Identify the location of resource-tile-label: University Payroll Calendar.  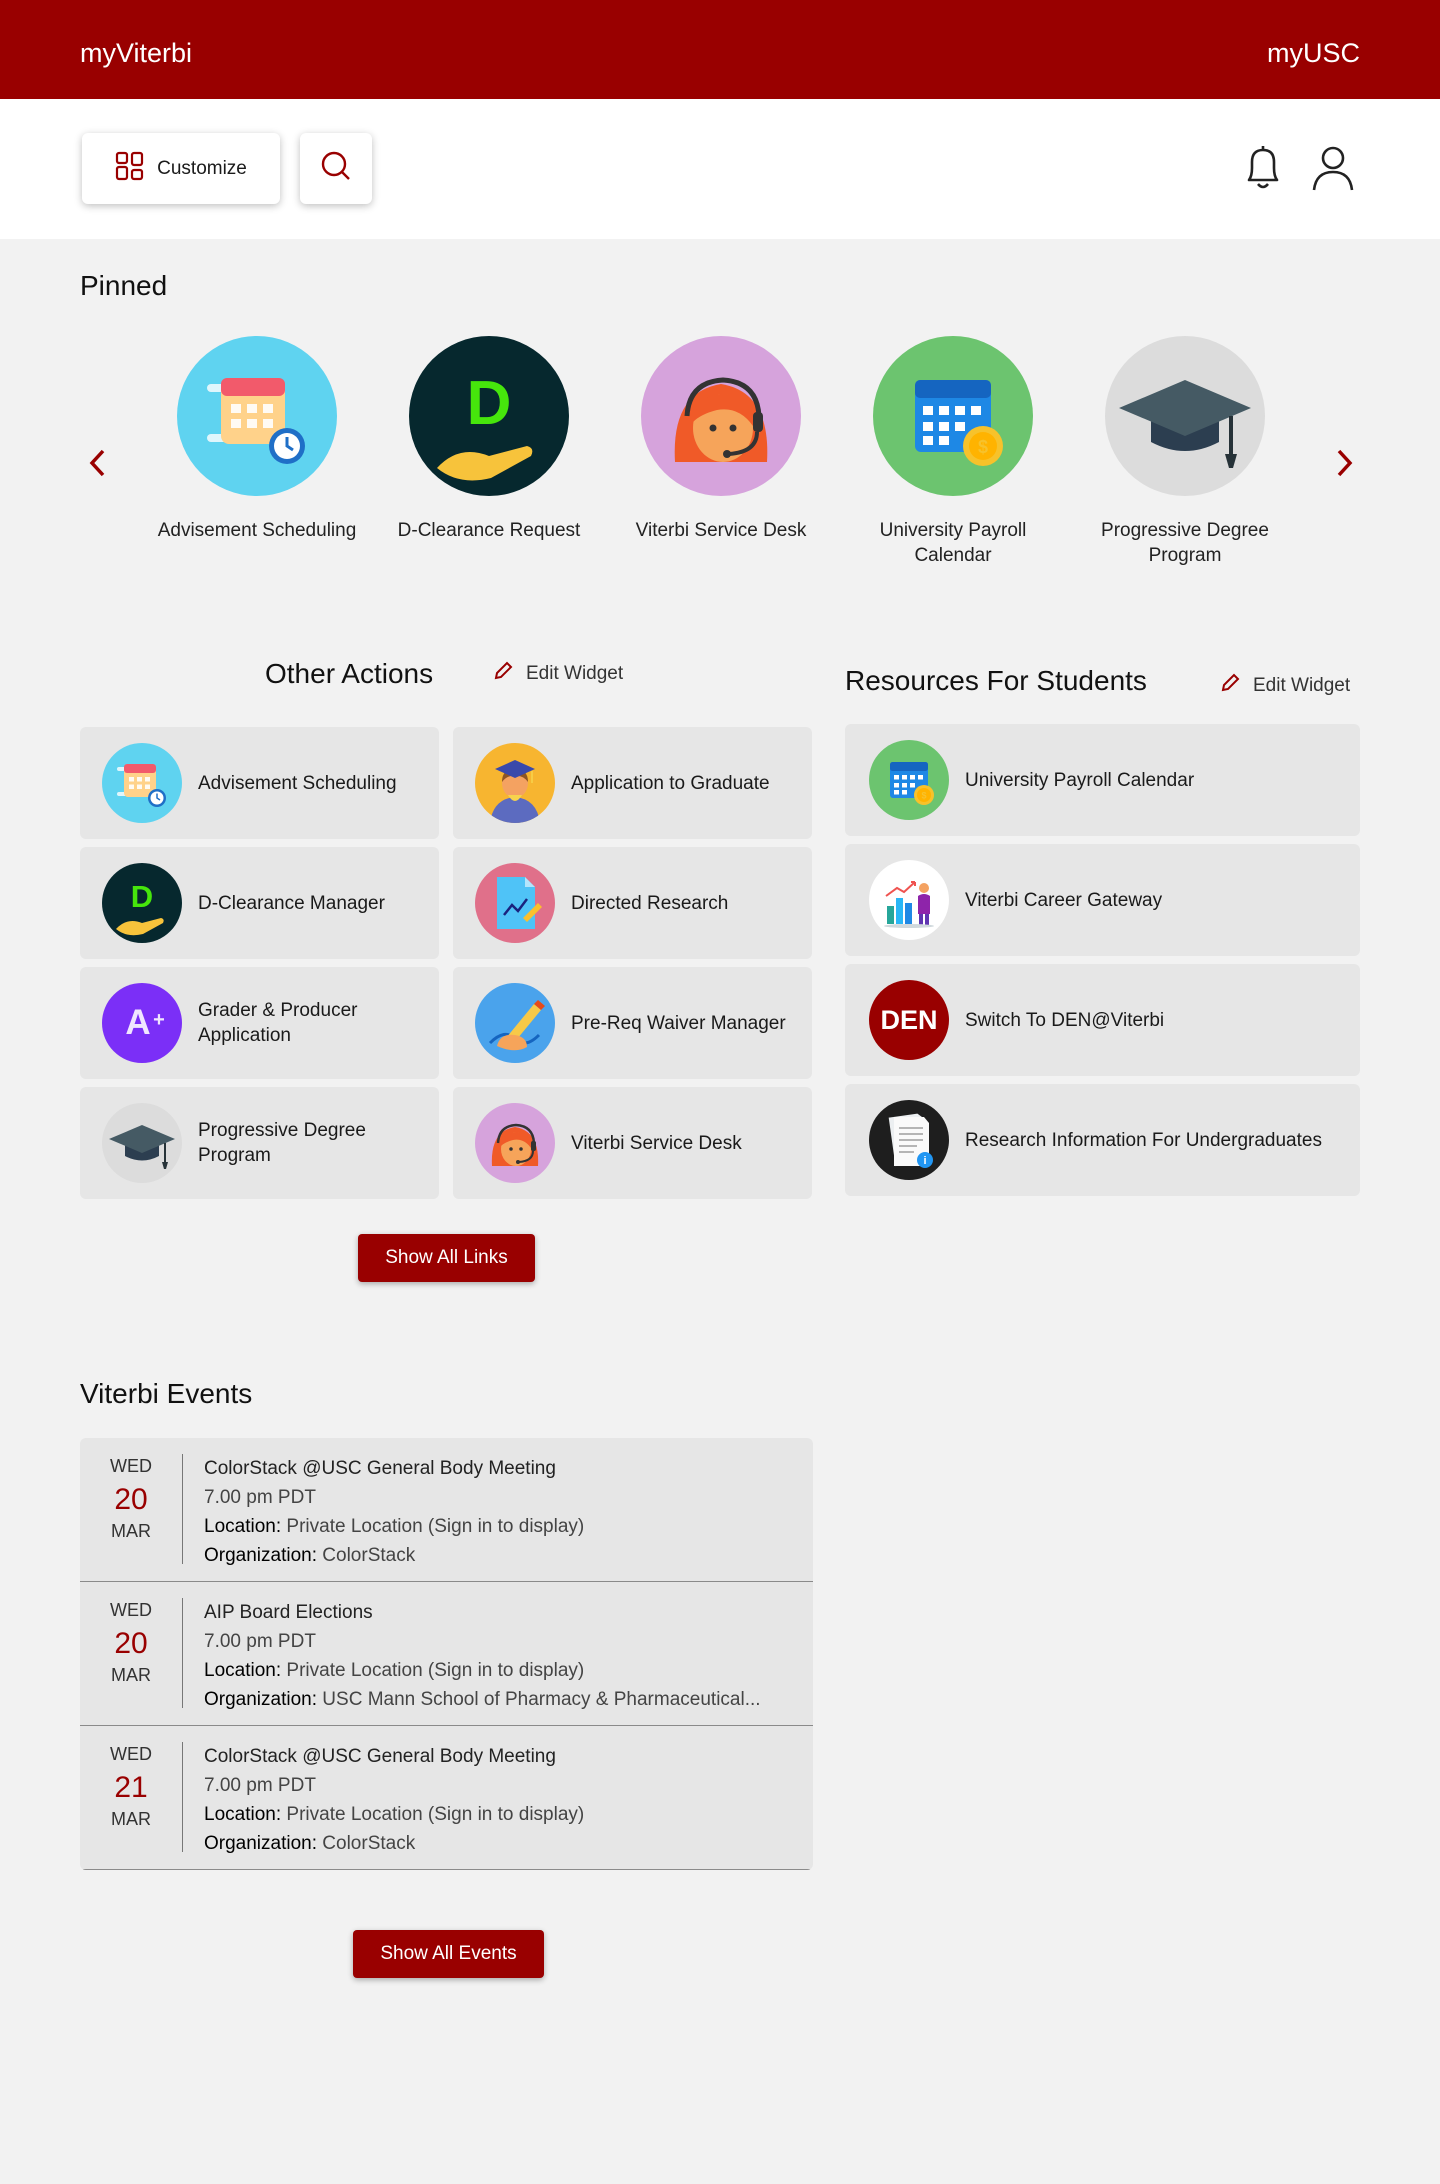
(1080, 780).